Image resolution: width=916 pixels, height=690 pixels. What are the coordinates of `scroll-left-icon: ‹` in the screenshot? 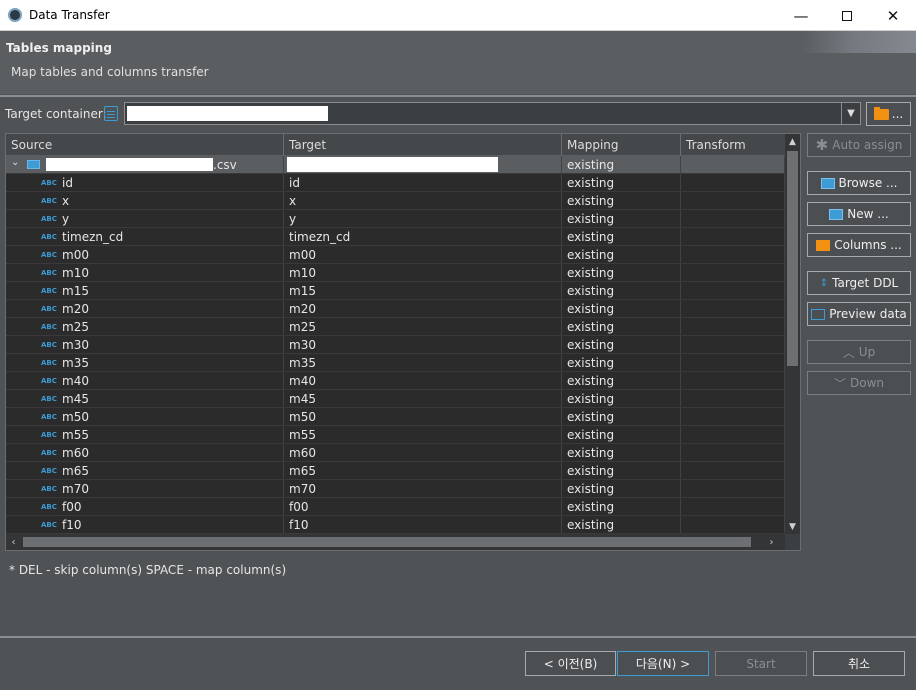 It's located at (13, 542).